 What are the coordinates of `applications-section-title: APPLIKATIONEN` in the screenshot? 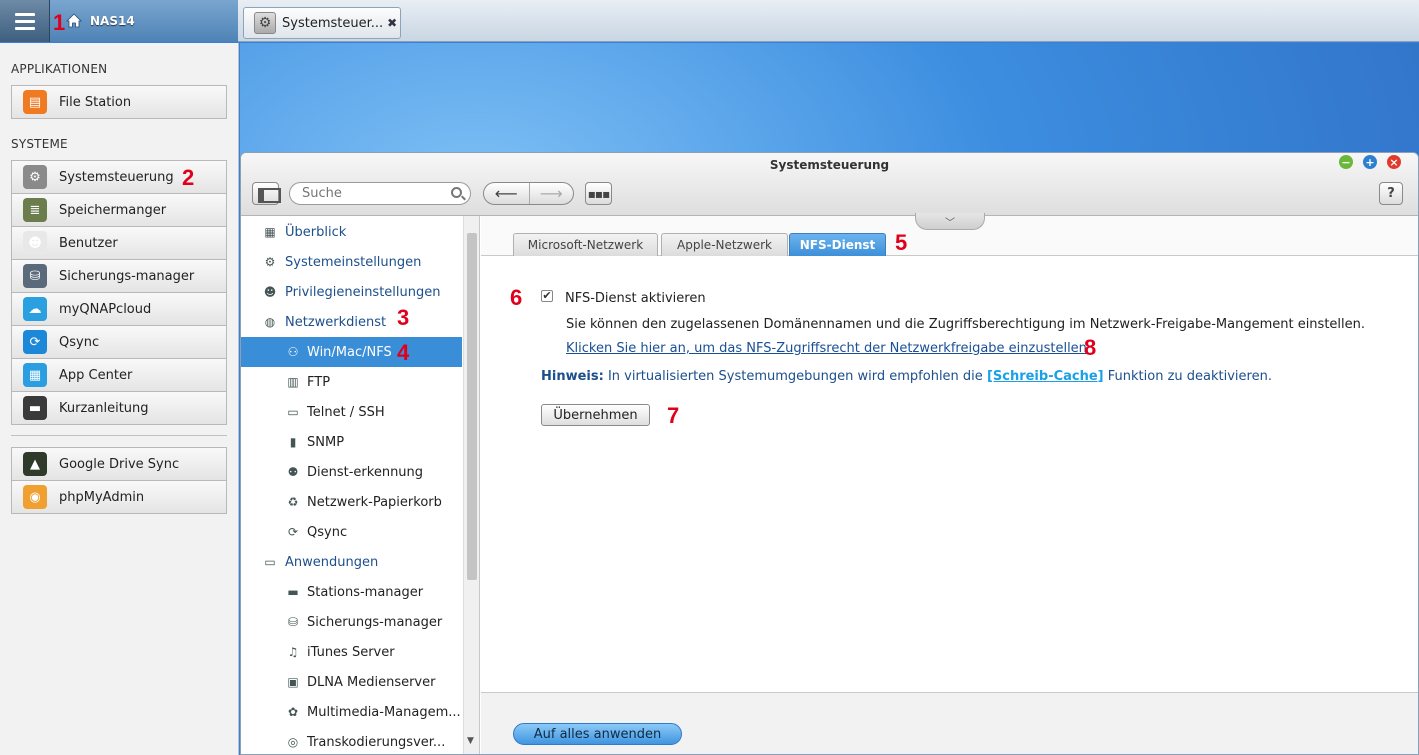 It's located at (59, 69).